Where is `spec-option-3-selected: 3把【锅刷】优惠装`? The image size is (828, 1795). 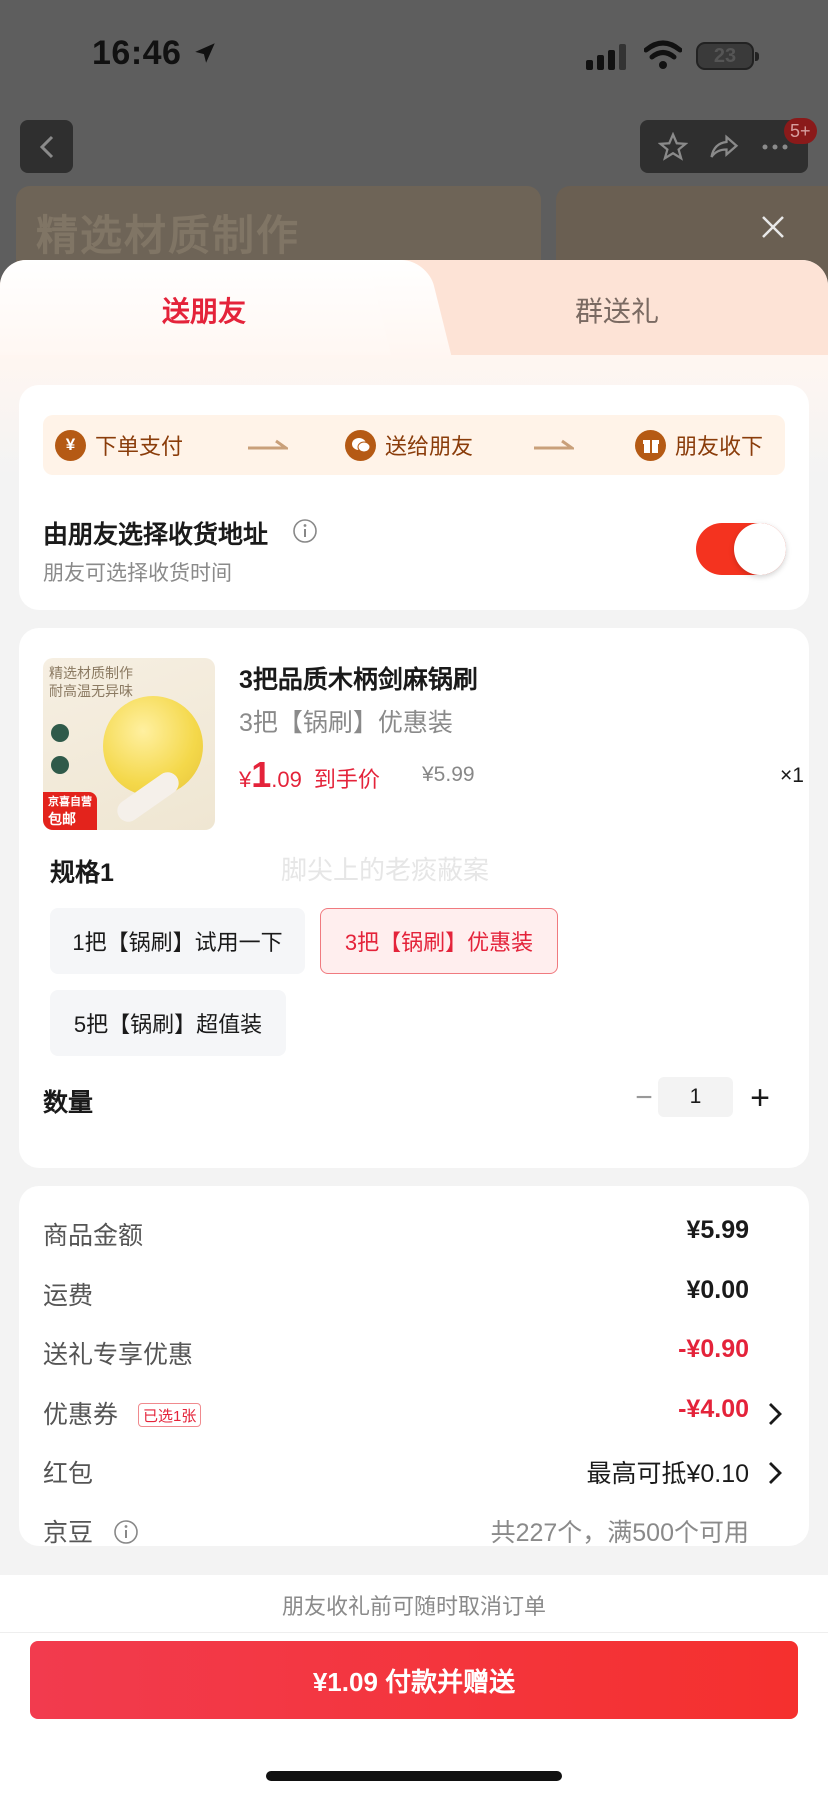 spec-option-3-selected: 3把【锅刷】优惠装 is located at coordinates (439, 941).